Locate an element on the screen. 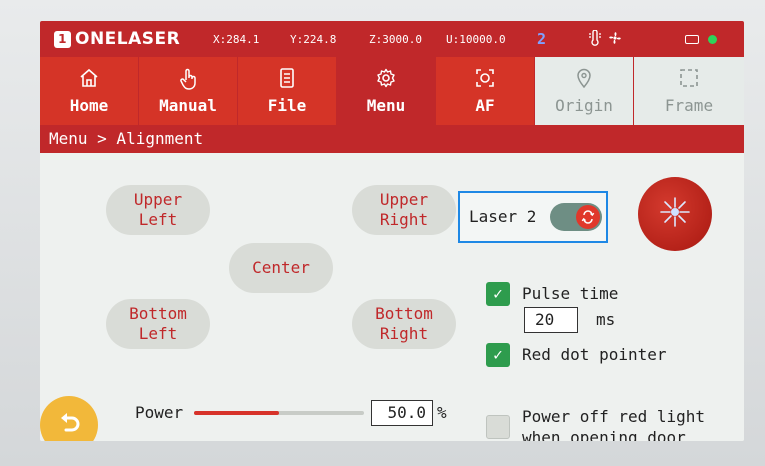 This screenshot has height=466, width=765. y-coordinate: Y:224.8 is located at coordinates (313, 39).